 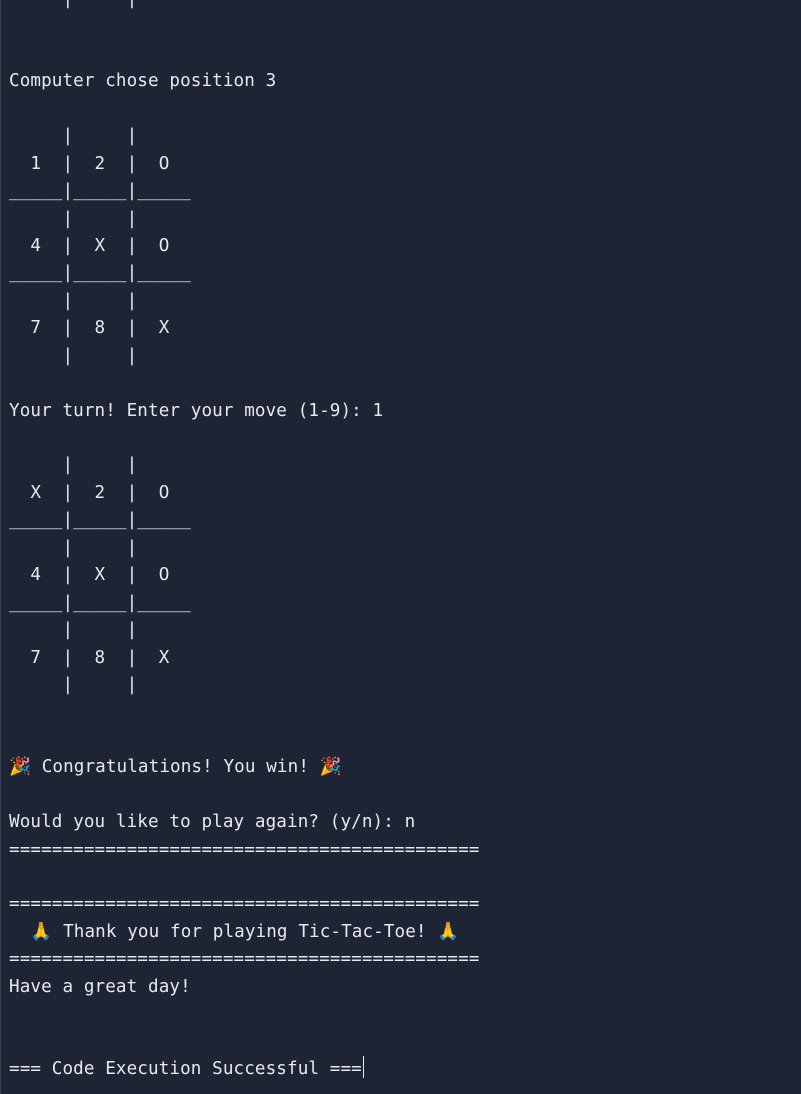 I want to click on text-caret, so click(x=363, y=1067).